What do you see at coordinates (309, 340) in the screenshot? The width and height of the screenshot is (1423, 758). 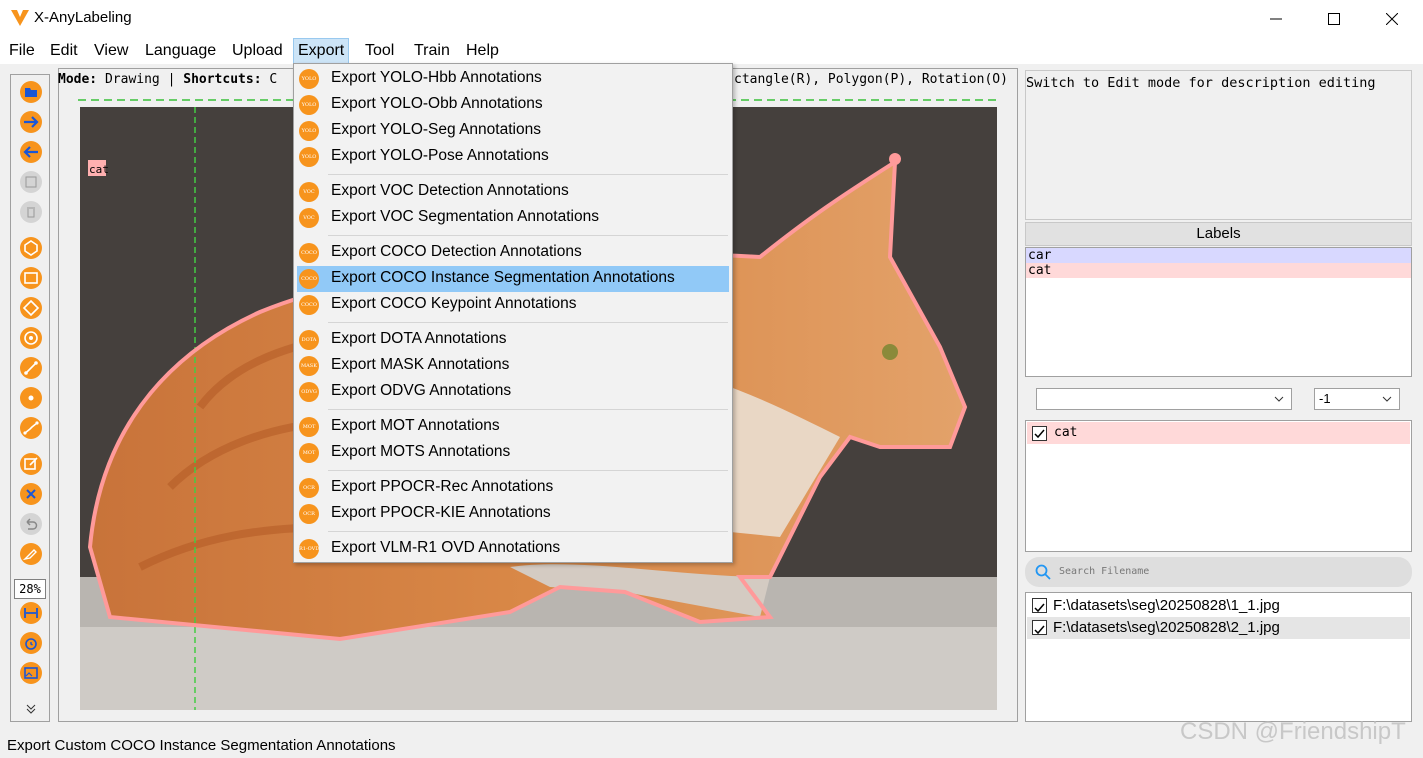 I see `dota-icon: DOTA` at bounding box center [309, 340].